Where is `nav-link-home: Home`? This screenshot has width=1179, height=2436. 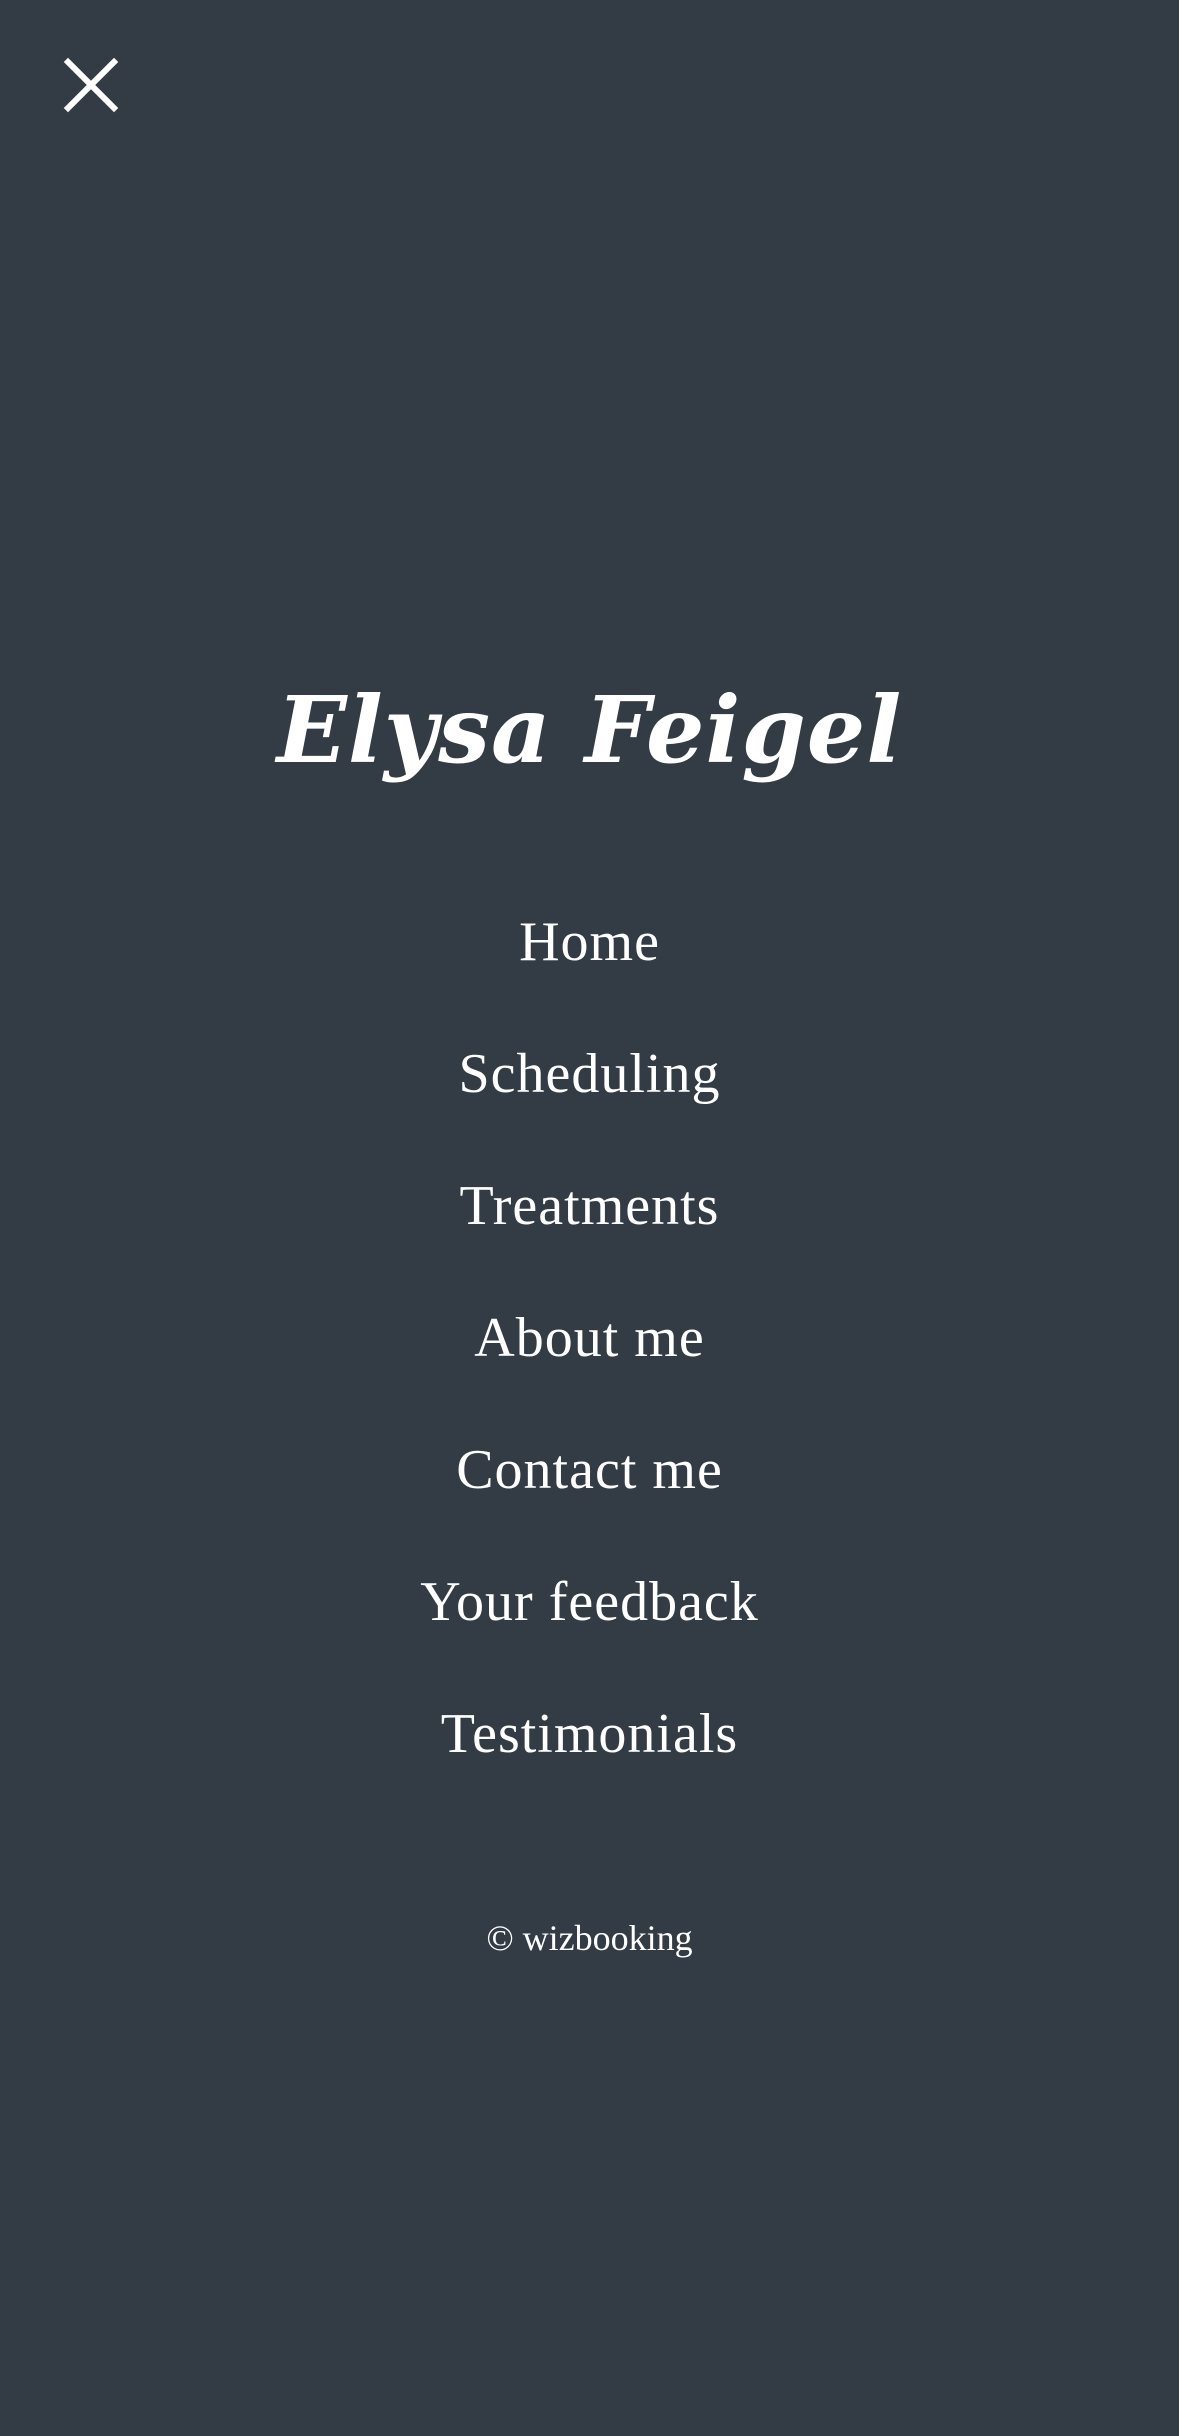 nav-link-home: Home is located at coordinates (589, 942).